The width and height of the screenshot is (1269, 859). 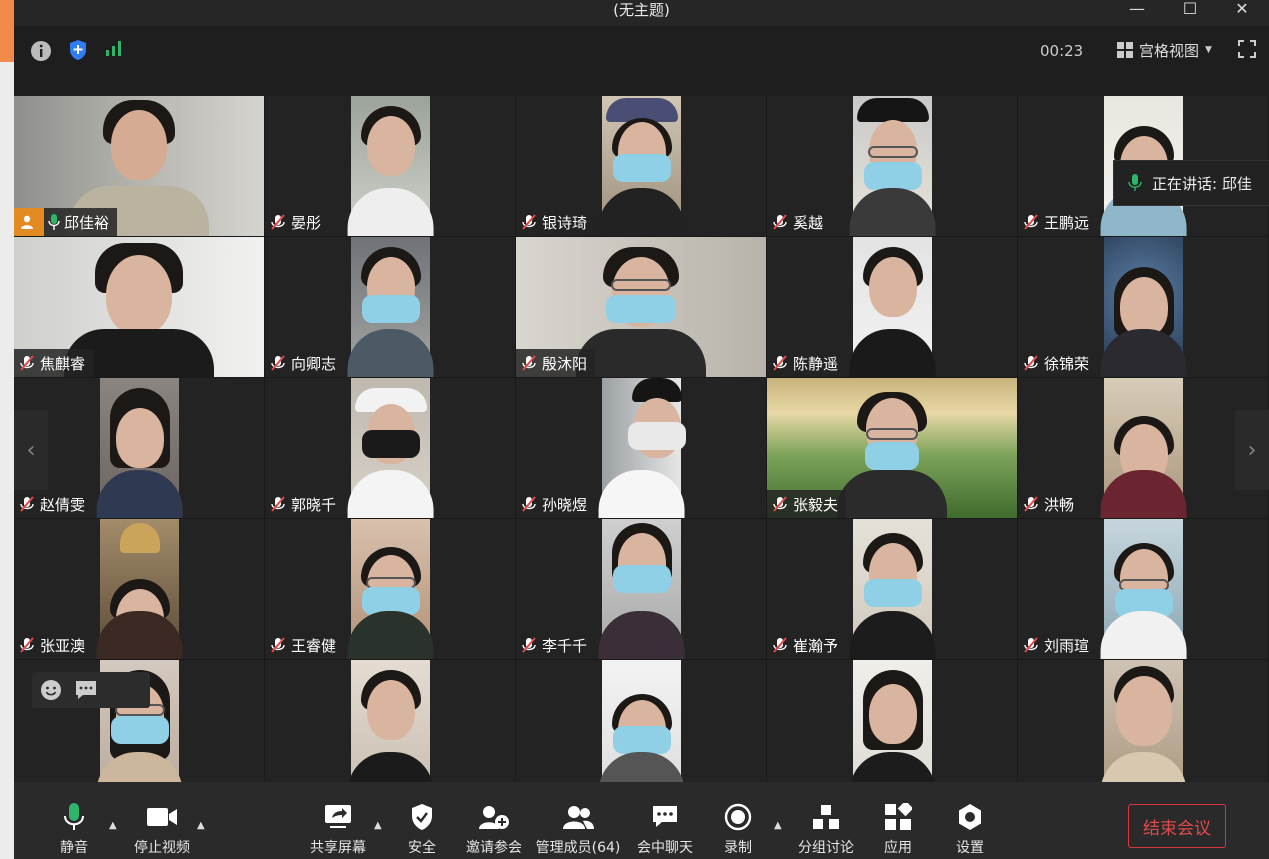 I want to click on video-tile: 张亚澳, so click(x=139, y=589).